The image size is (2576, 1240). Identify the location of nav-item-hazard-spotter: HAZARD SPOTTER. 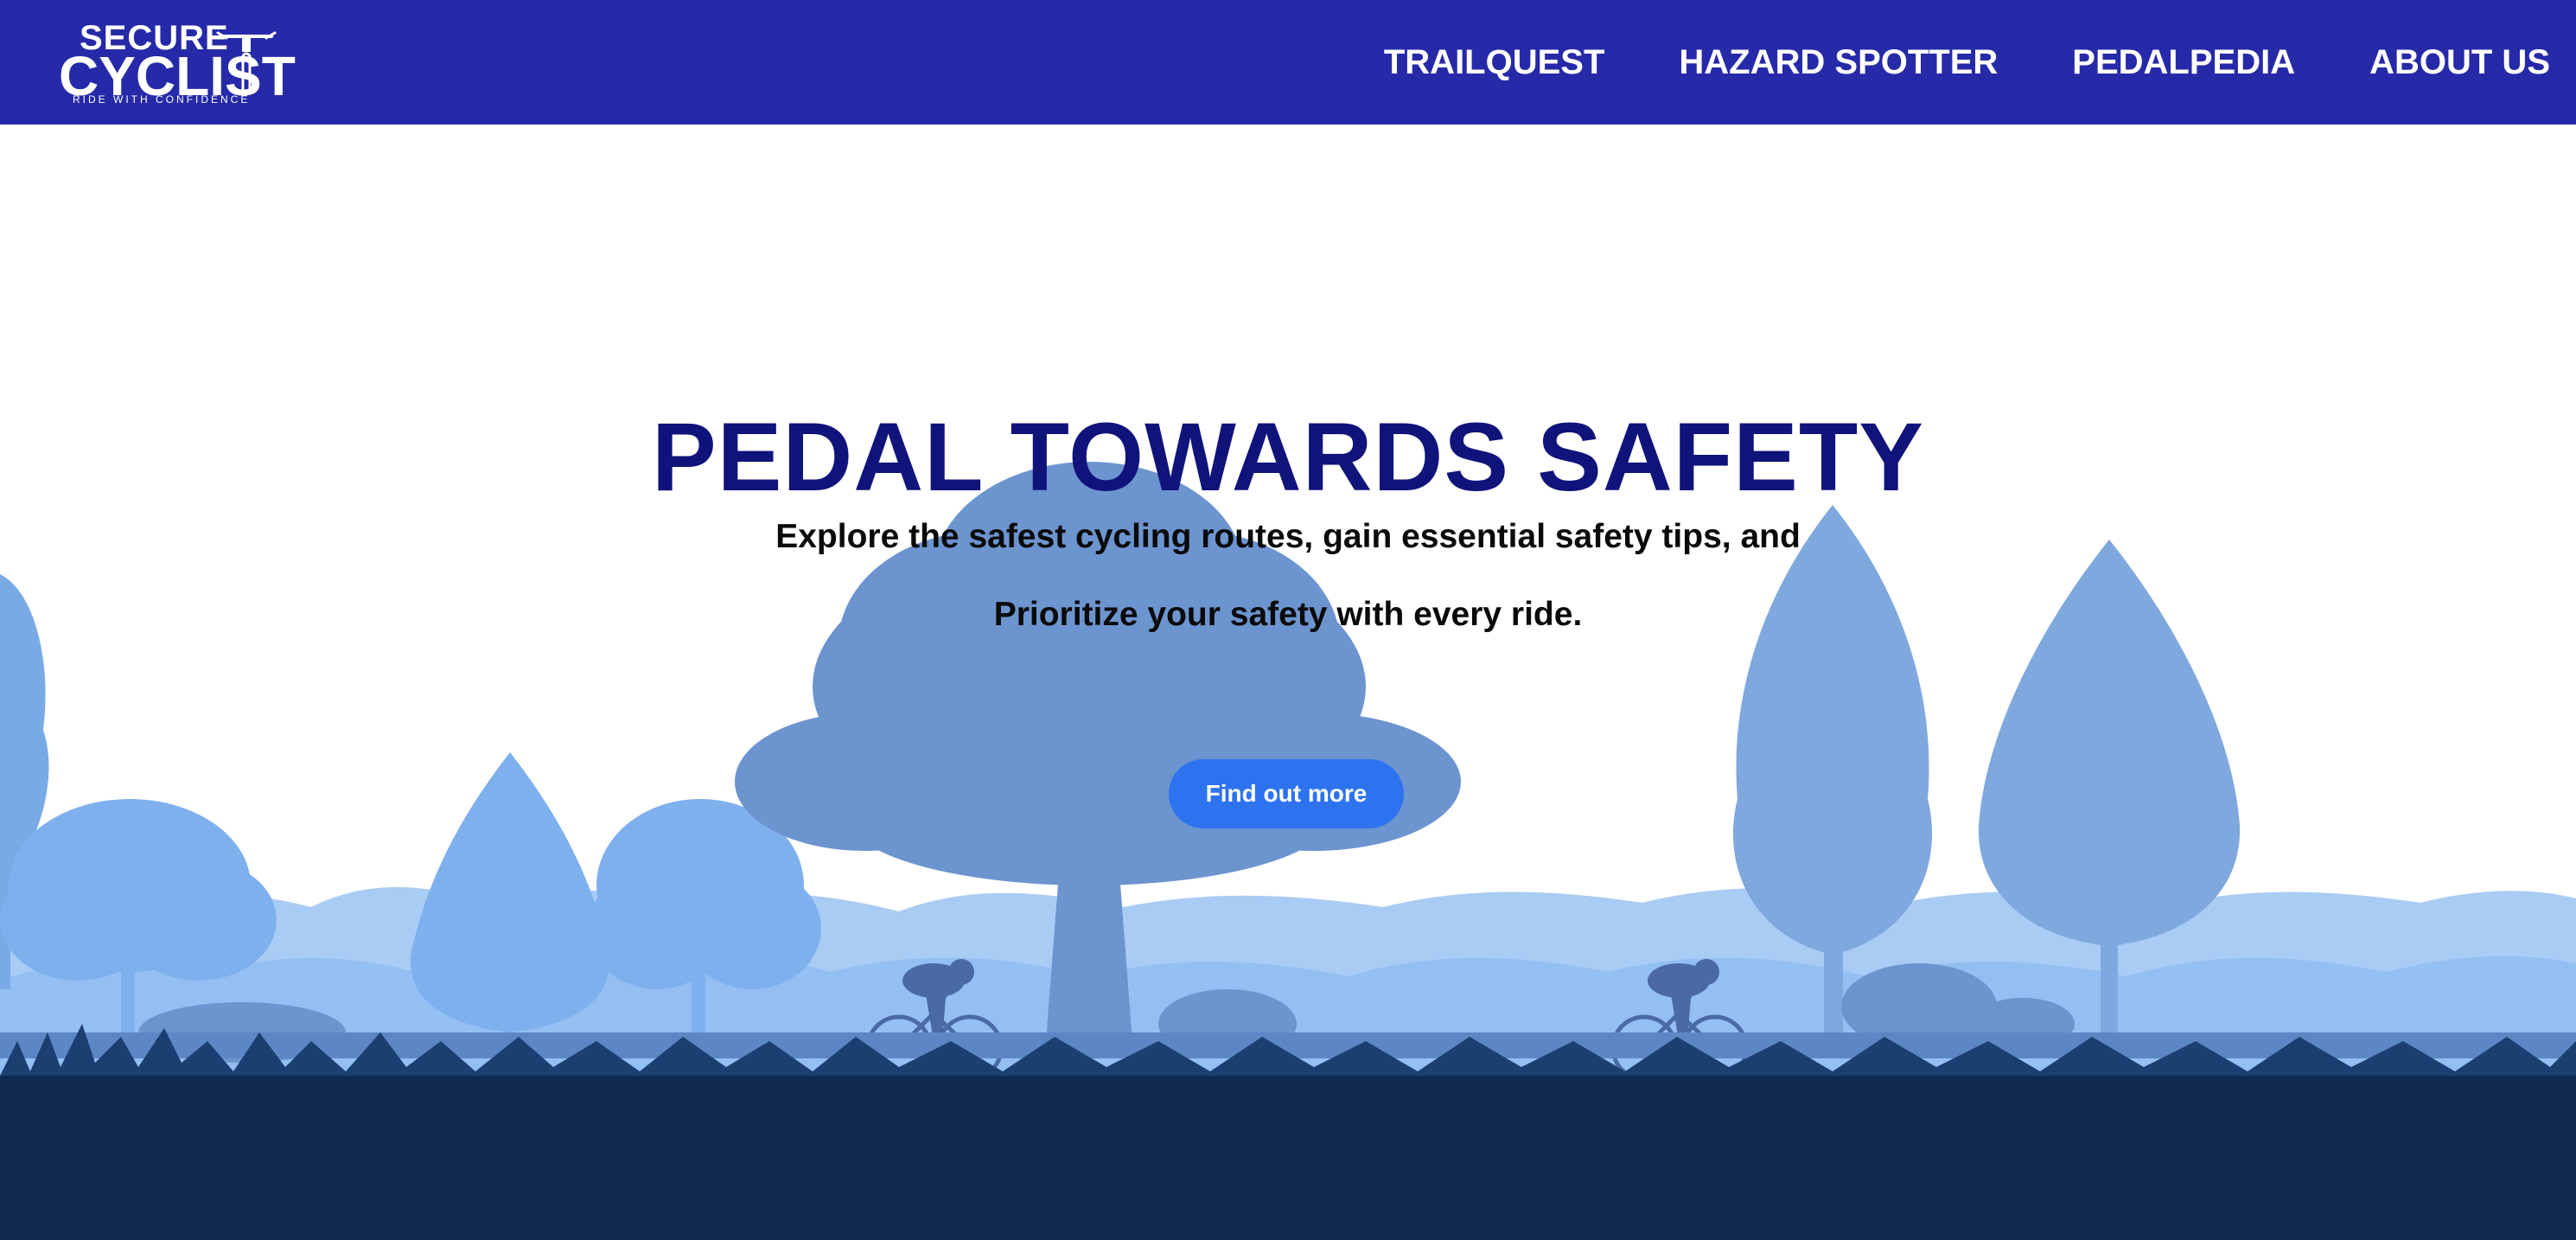
(1838, 63).